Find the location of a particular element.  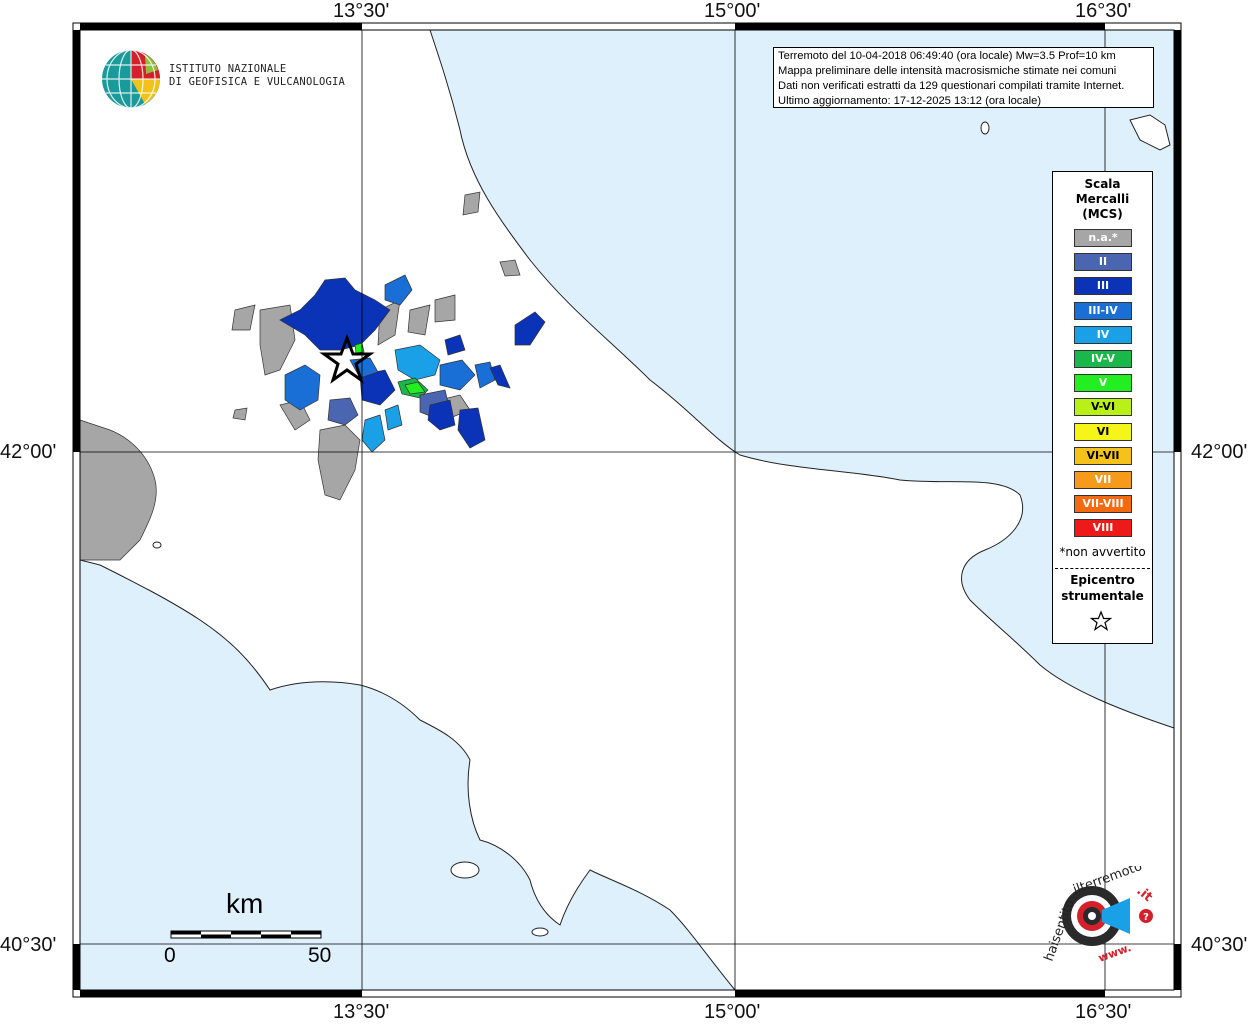

legend-note: *non avvertito is located at coordinates (1102, 552).